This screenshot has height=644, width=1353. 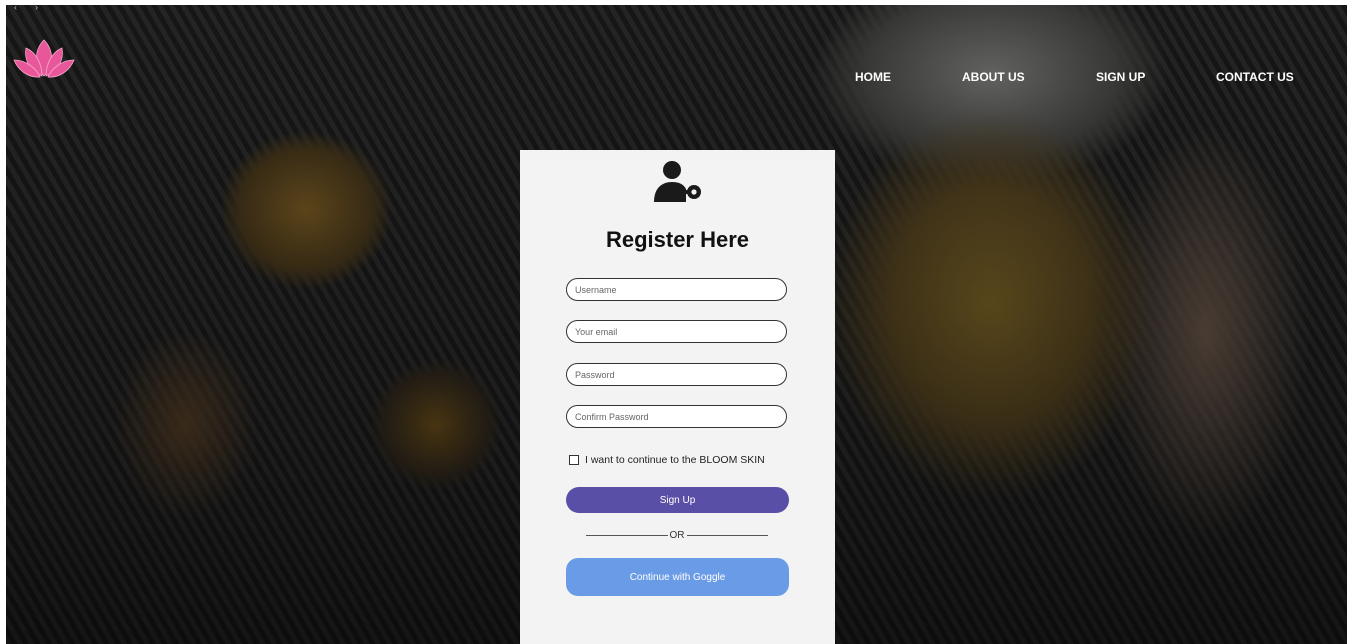 I want to click on email-input, so click(x=676, y=331).